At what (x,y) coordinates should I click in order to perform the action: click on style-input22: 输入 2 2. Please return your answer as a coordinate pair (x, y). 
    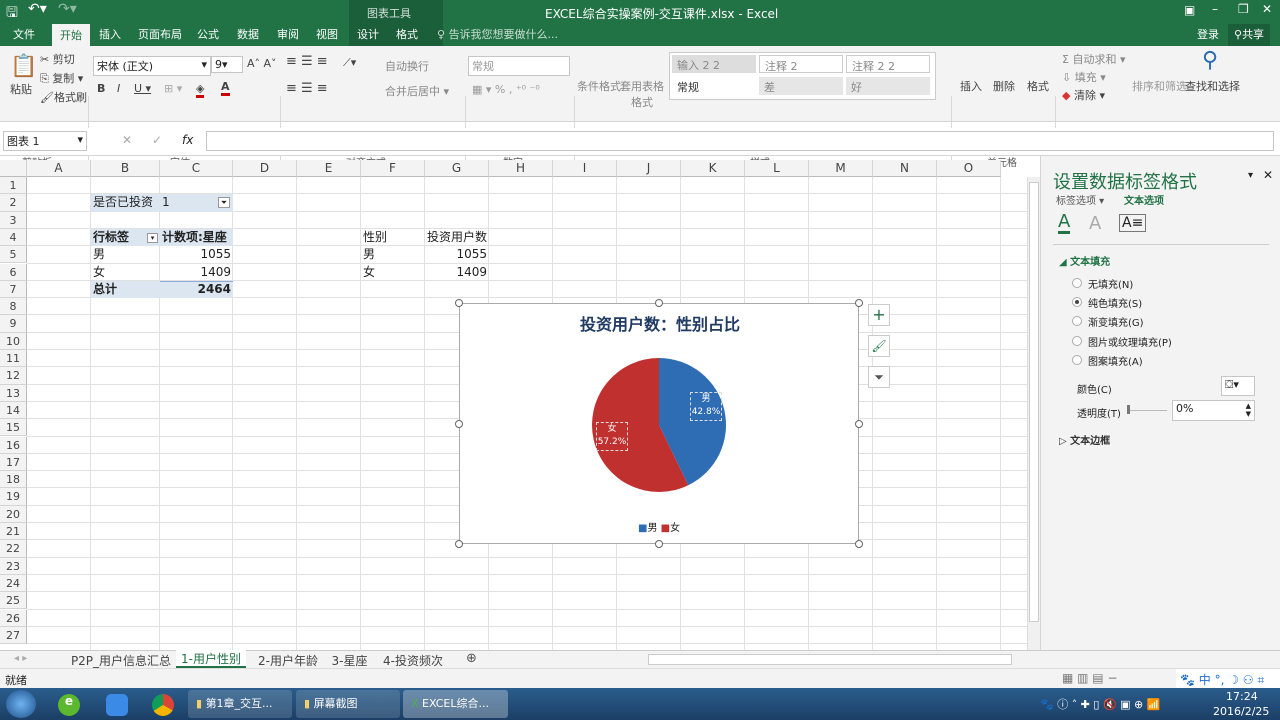
    Looking at the image, I should click on (714, 64).